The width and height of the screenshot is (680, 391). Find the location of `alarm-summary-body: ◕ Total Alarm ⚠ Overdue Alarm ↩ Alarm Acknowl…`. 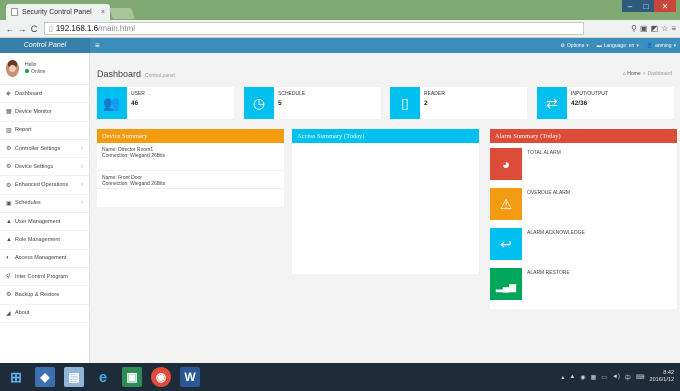

alarm-summary-body: ◕ Total Alarm ⚠ Overdue Alarm ↩ Alarm Acknowl… is located at coordinates (583, 226).